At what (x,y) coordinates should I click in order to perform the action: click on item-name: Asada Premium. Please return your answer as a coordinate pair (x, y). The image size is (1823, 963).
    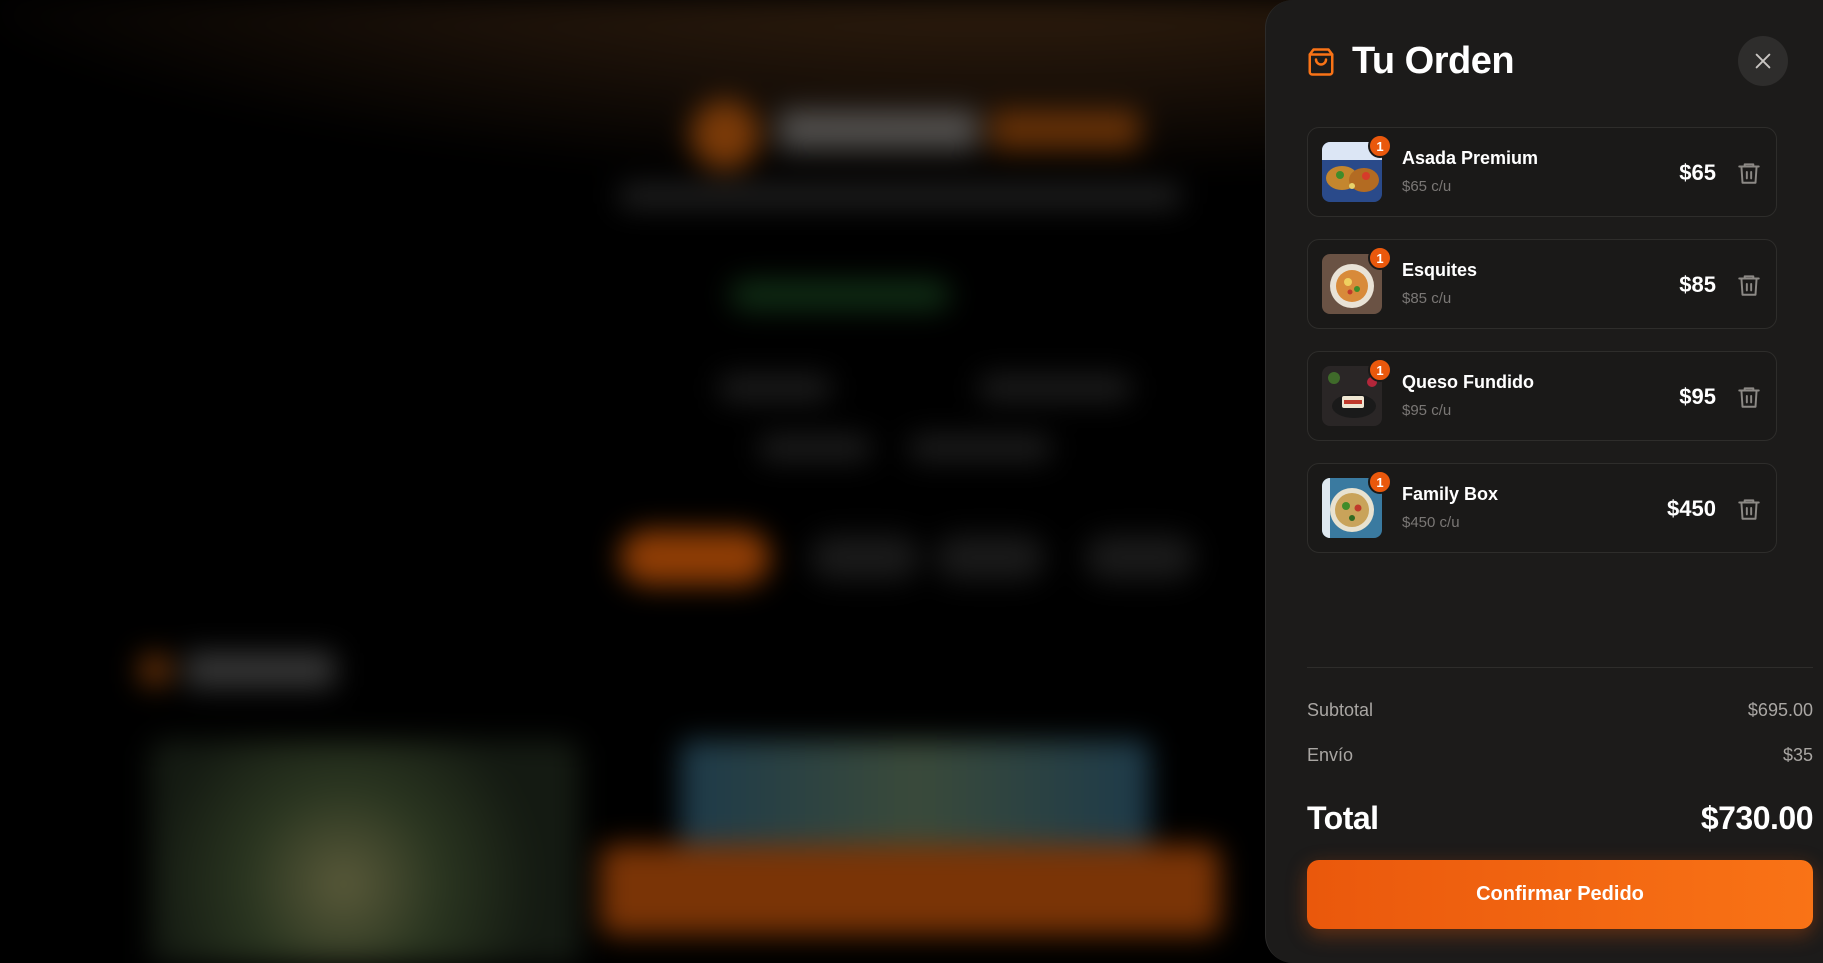
    Looking at the image, I should click on (1470, 158).